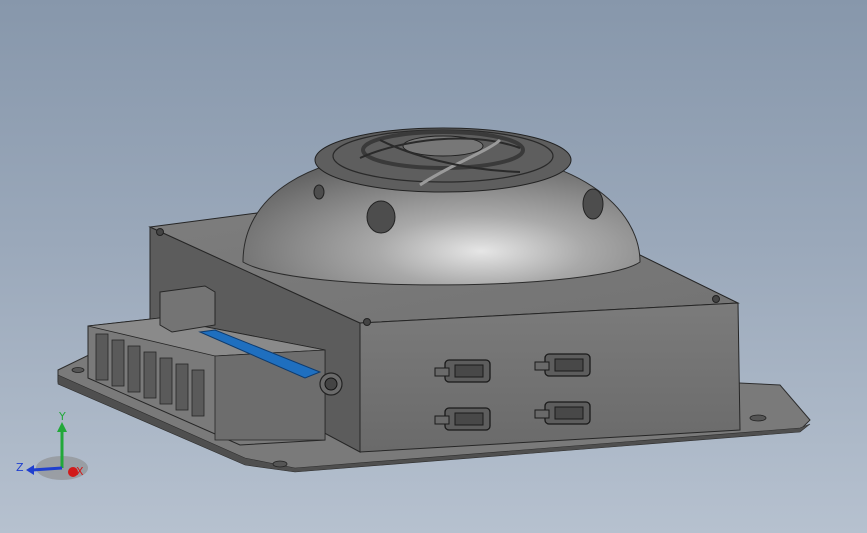 The height and width of the screenshot is (533, 867). What do you see at coordinates (62, 416) in the screenshot?
I see `y-axis-label: Y` at bounding box center [62, 416].